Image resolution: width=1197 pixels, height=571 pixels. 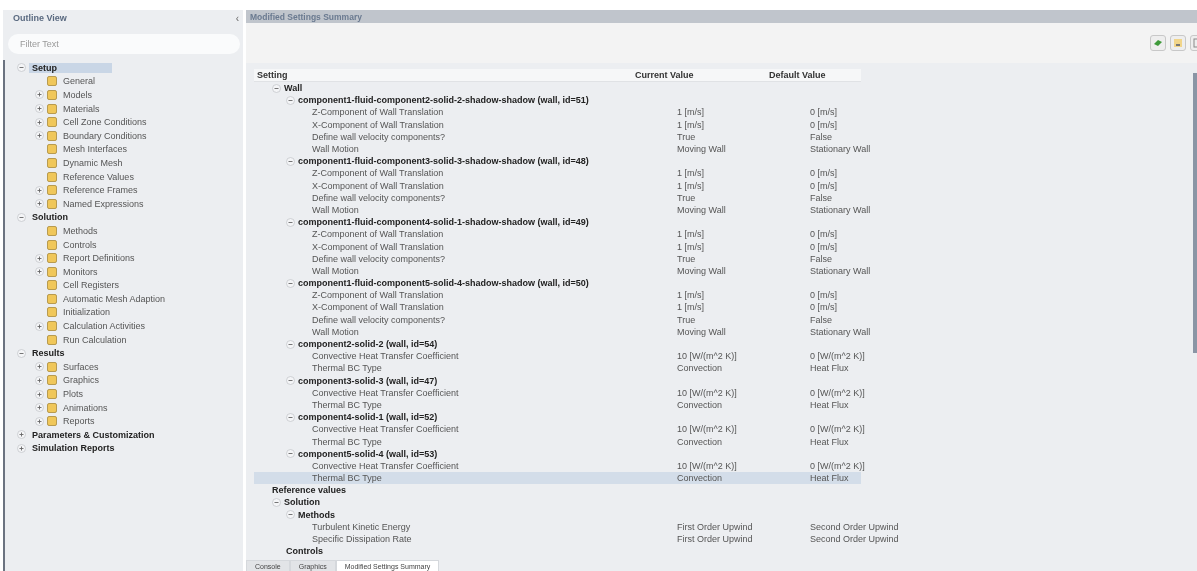 What do you see at coordinates (70, 67) in the screenshot?
I see `tree-item: Setup` at bounding box center [70, 67].